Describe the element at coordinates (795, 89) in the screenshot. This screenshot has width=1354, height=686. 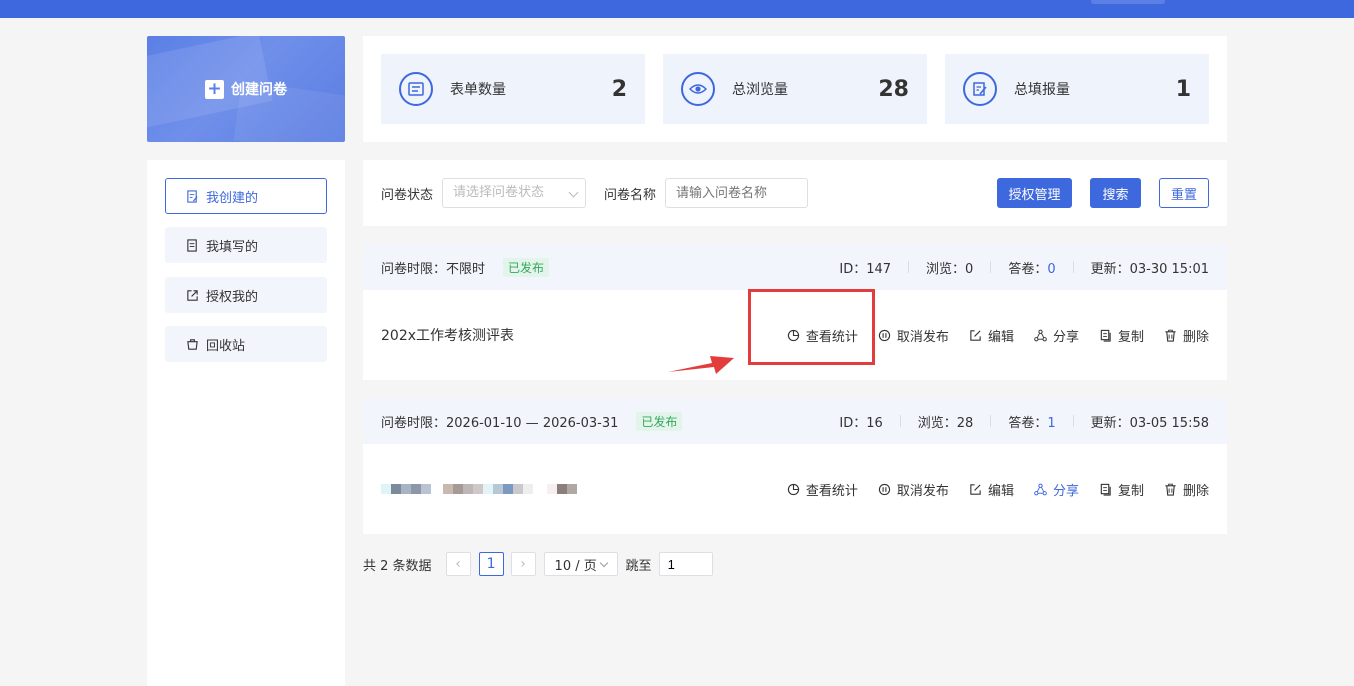
I see `stats-panel: 表单数量 2 总浏览量 28 总填报量 1` at that location.